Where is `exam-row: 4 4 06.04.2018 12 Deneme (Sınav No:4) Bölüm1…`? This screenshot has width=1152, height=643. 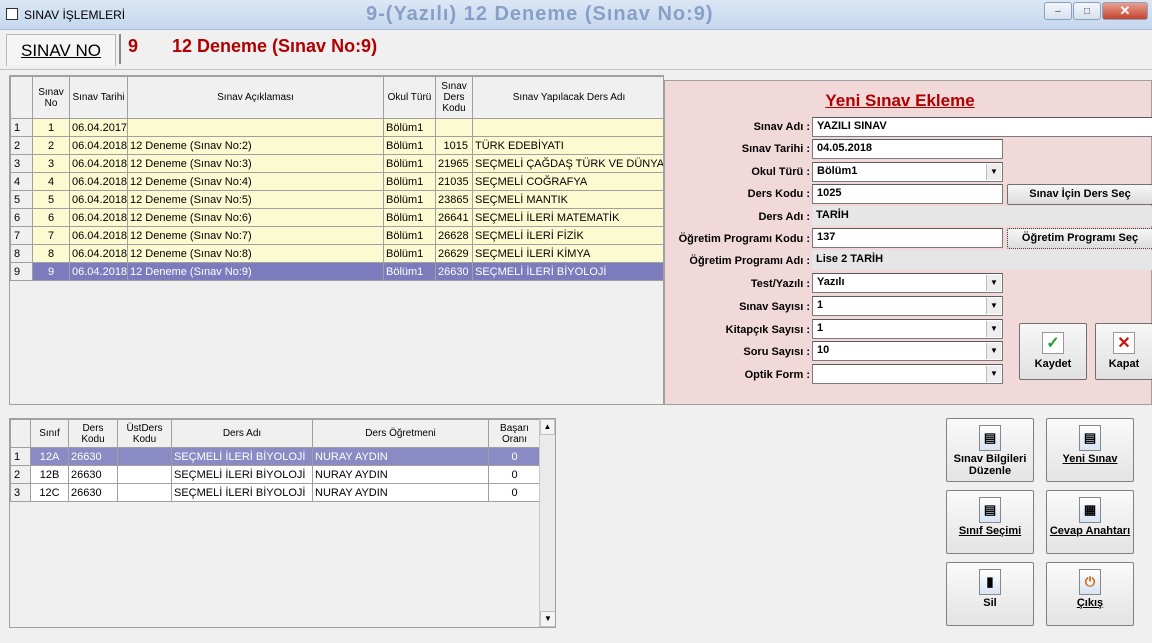
exam-row: 4 4 06.04.2018 12 Deneme (Sınav No:4) Bölüm1… is located at coordinates (336, 181).